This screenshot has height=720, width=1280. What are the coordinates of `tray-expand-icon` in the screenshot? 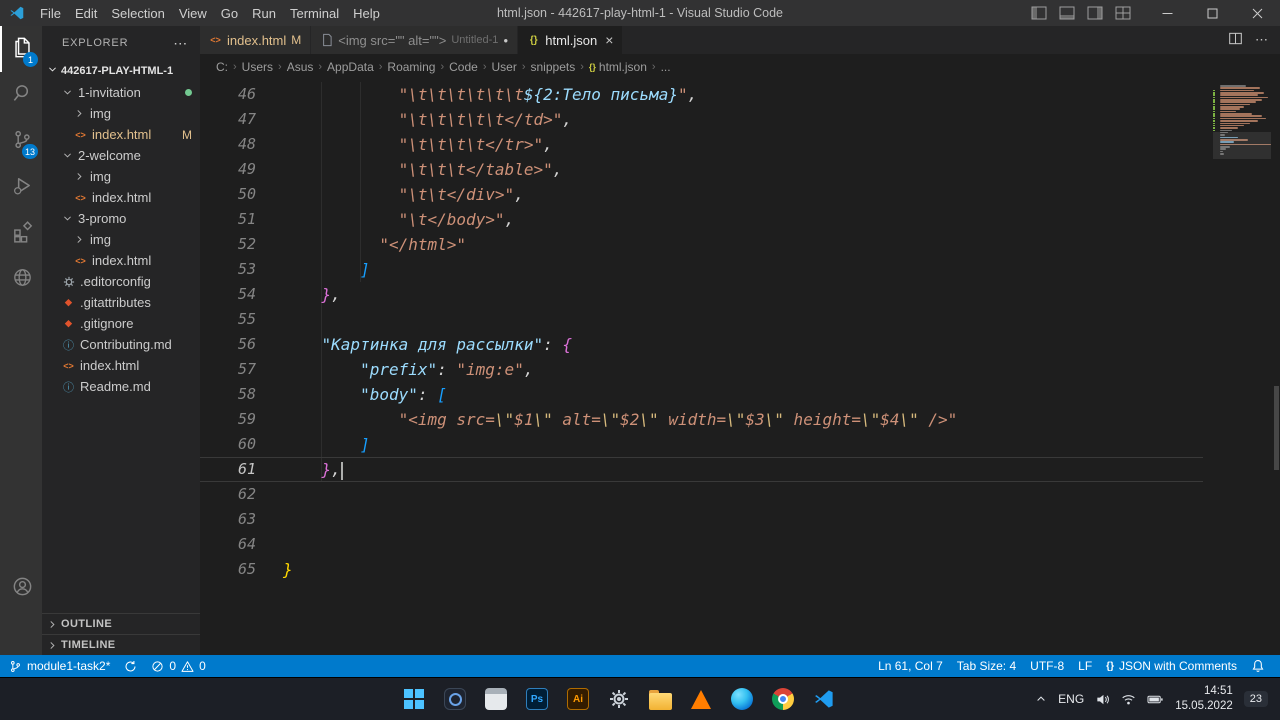 It's located at (1041, 699).